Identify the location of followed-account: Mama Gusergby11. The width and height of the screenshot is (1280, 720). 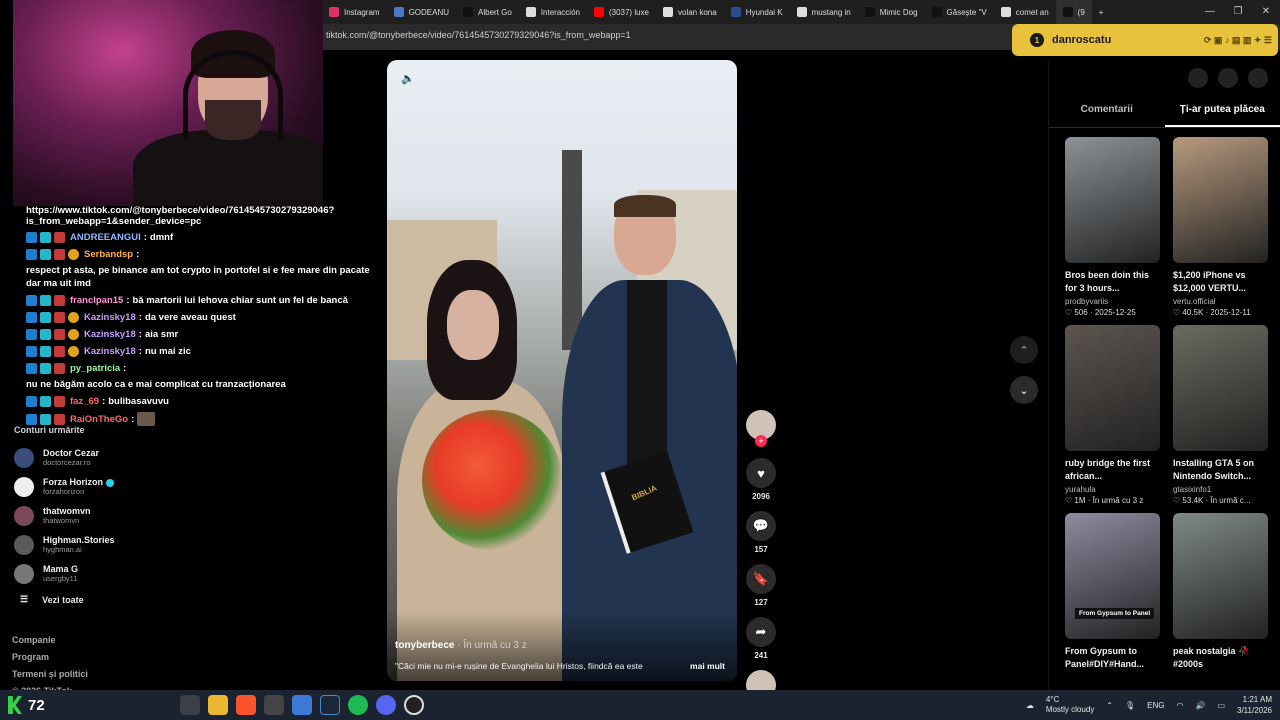
(139, 573).